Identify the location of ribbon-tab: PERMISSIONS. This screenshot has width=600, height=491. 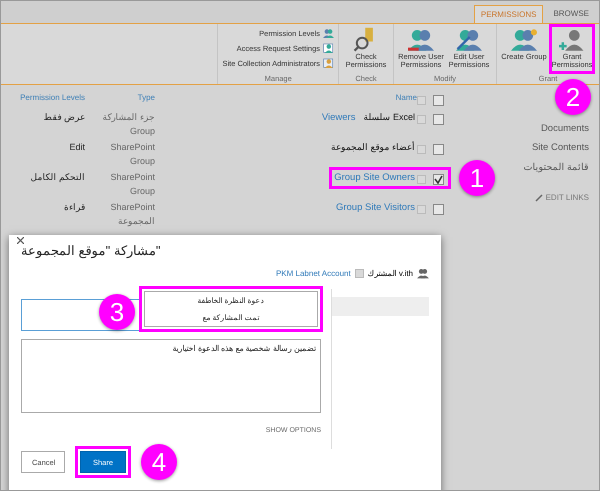
(509, 14).